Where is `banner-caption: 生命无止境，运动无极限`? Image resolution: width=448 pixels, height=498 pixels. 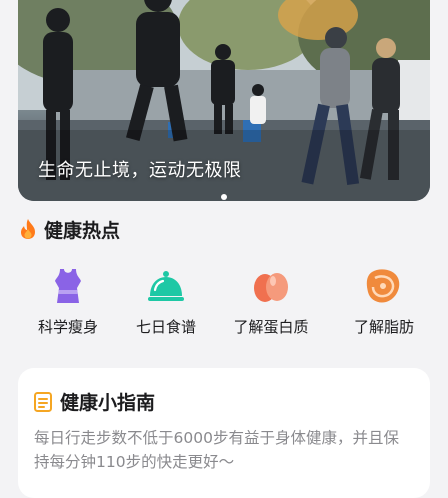 banner-caption: 生命无止境，运动无极限 is located at coordinates (140, 170).